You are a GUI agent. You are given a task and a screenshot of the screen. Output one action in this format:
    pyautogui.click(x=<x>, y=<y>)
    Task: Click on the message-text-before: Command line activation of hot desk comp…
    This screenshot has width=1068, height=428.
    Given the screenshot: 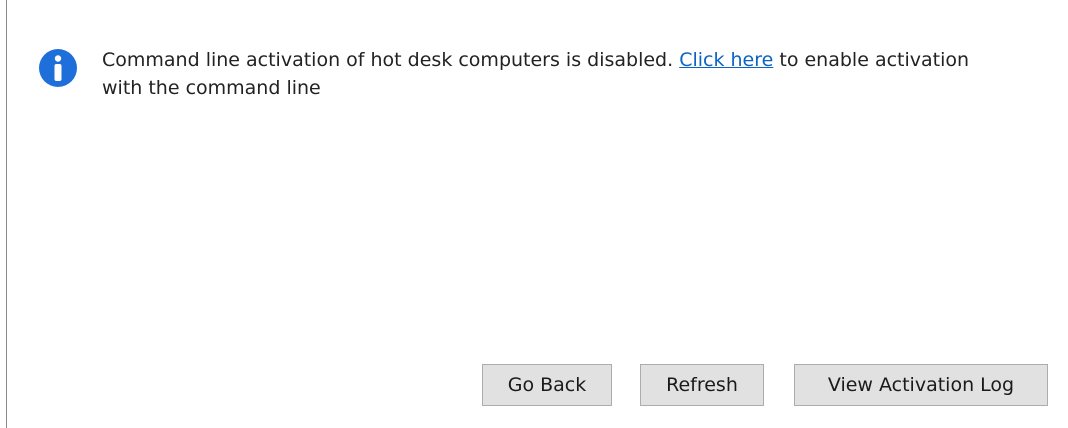 What is the action you would take?
    pyautogui.click(x=391, y=60)
    